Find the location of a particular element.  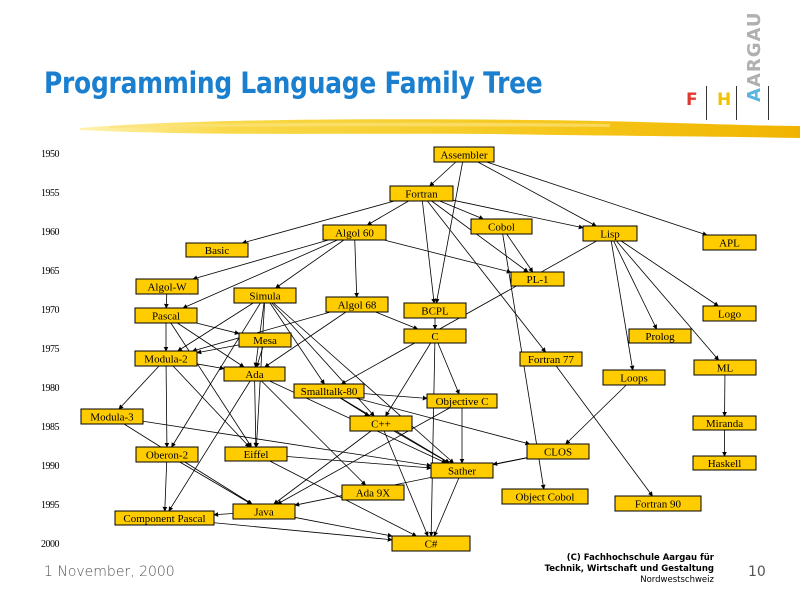

node-label: CLOS is located at coordinates (558, 453).